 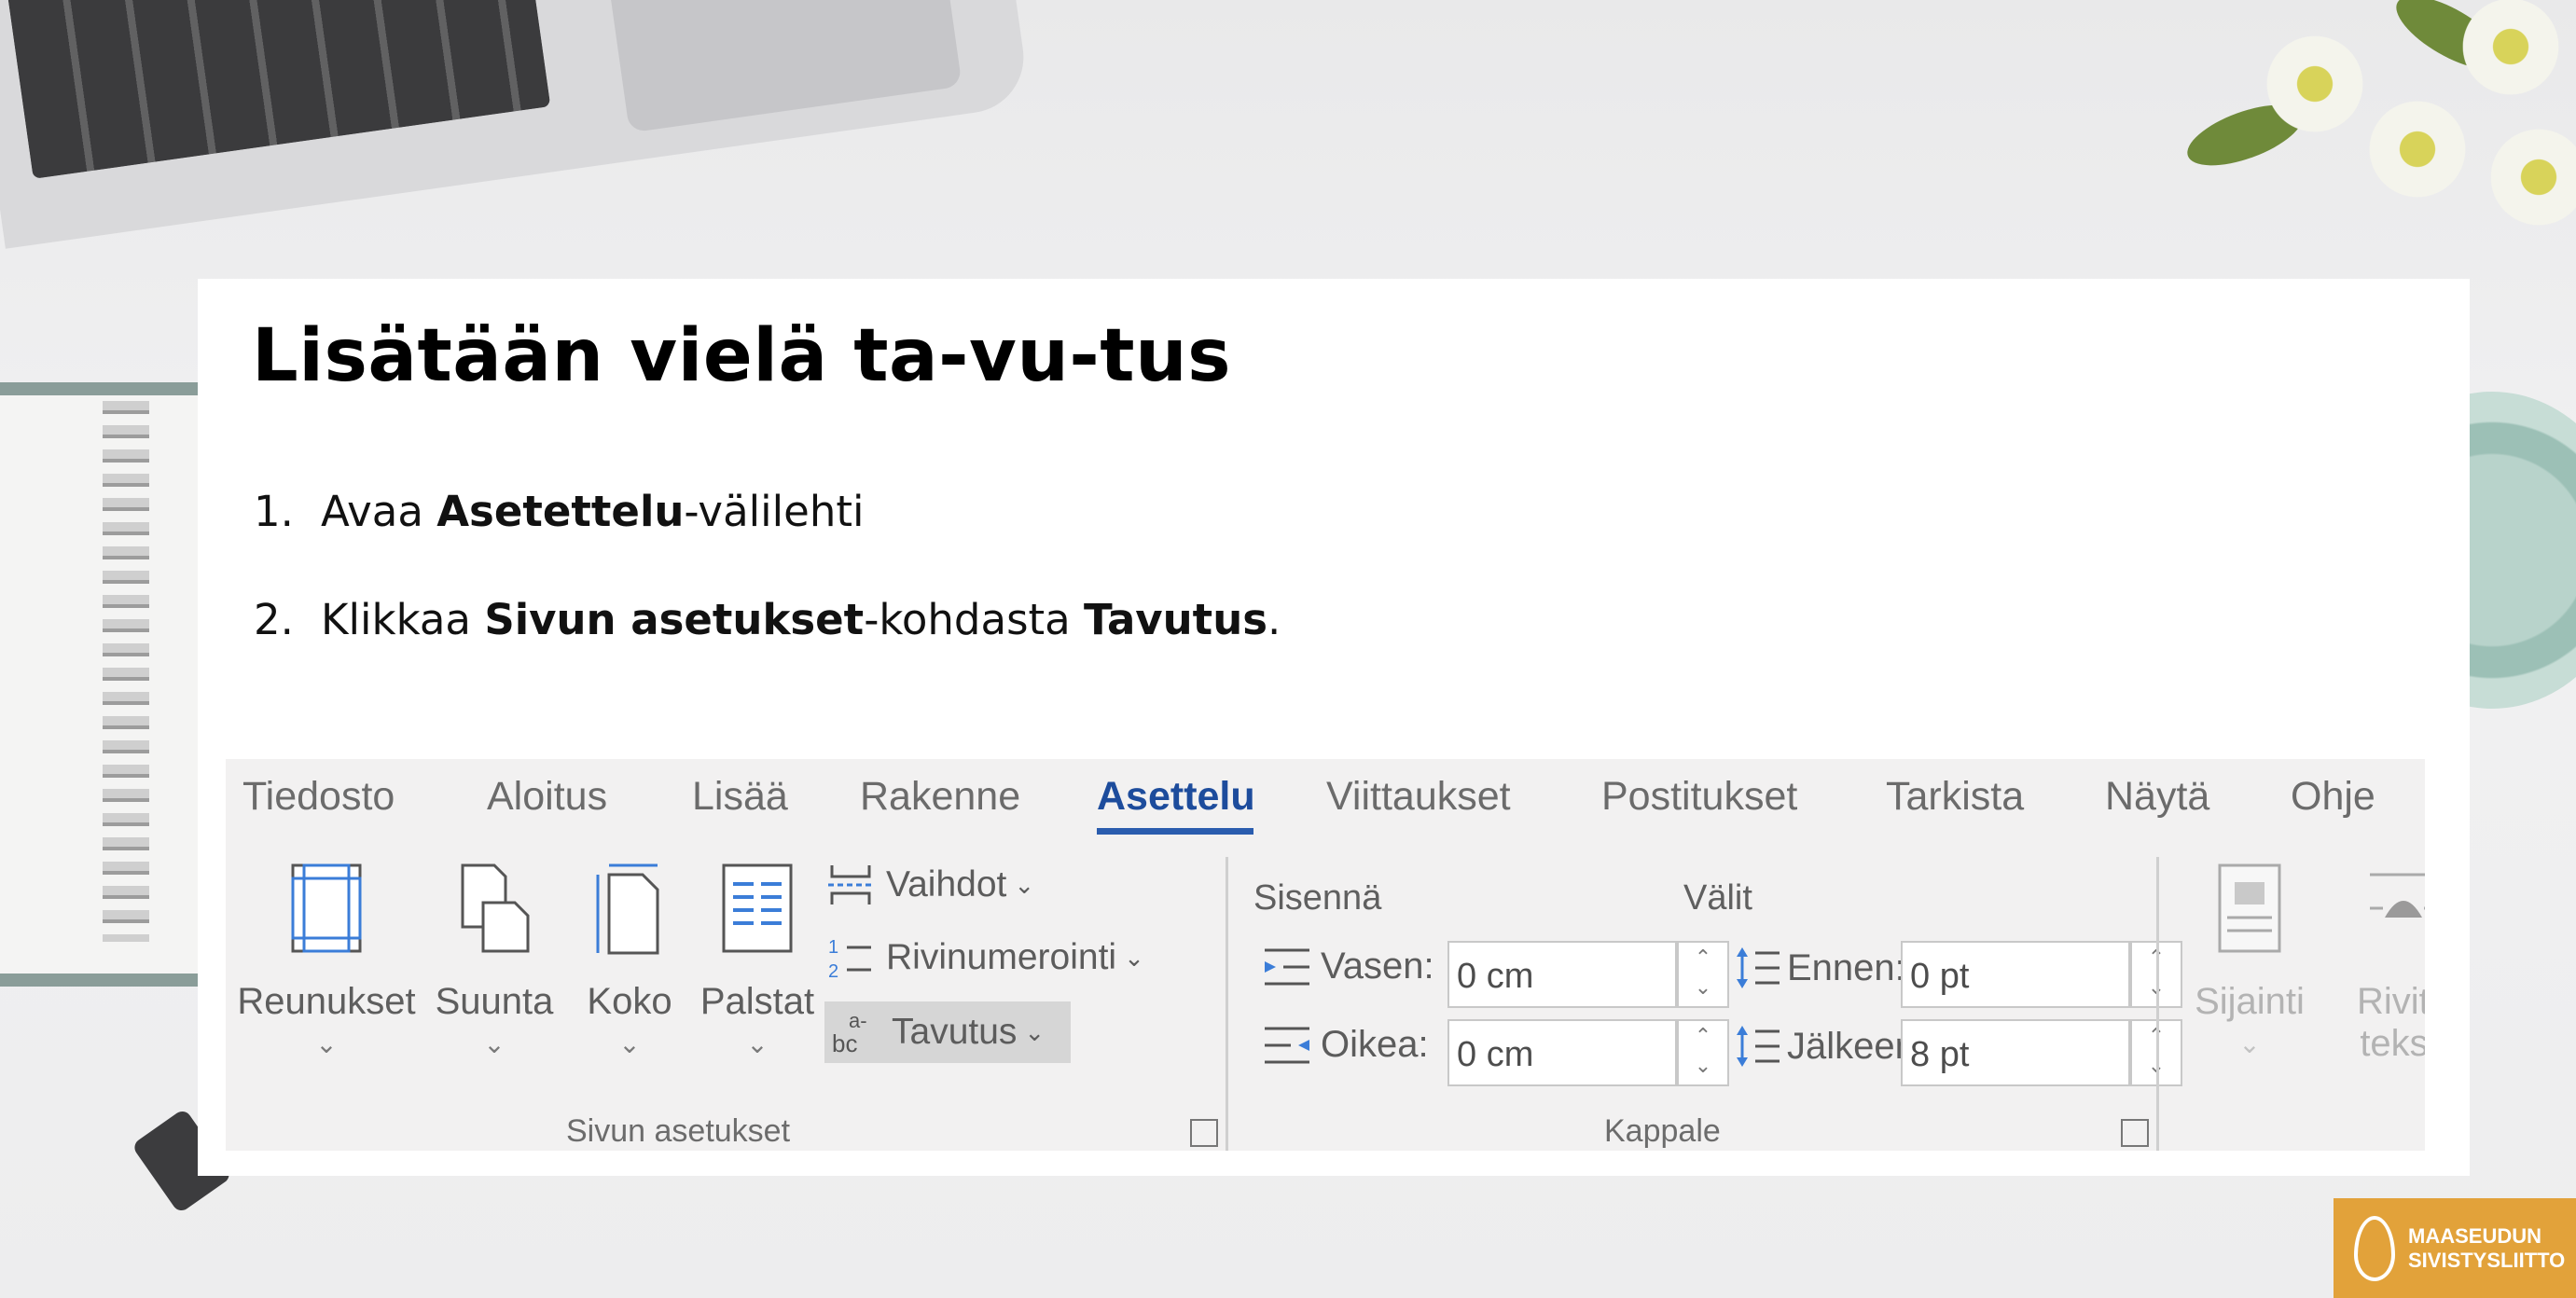 What do you see at coordinates (2384, 963) in the screenshot?
I see `wrap-text-button: Rivitä teksti` at bounding box center [2384, 963].